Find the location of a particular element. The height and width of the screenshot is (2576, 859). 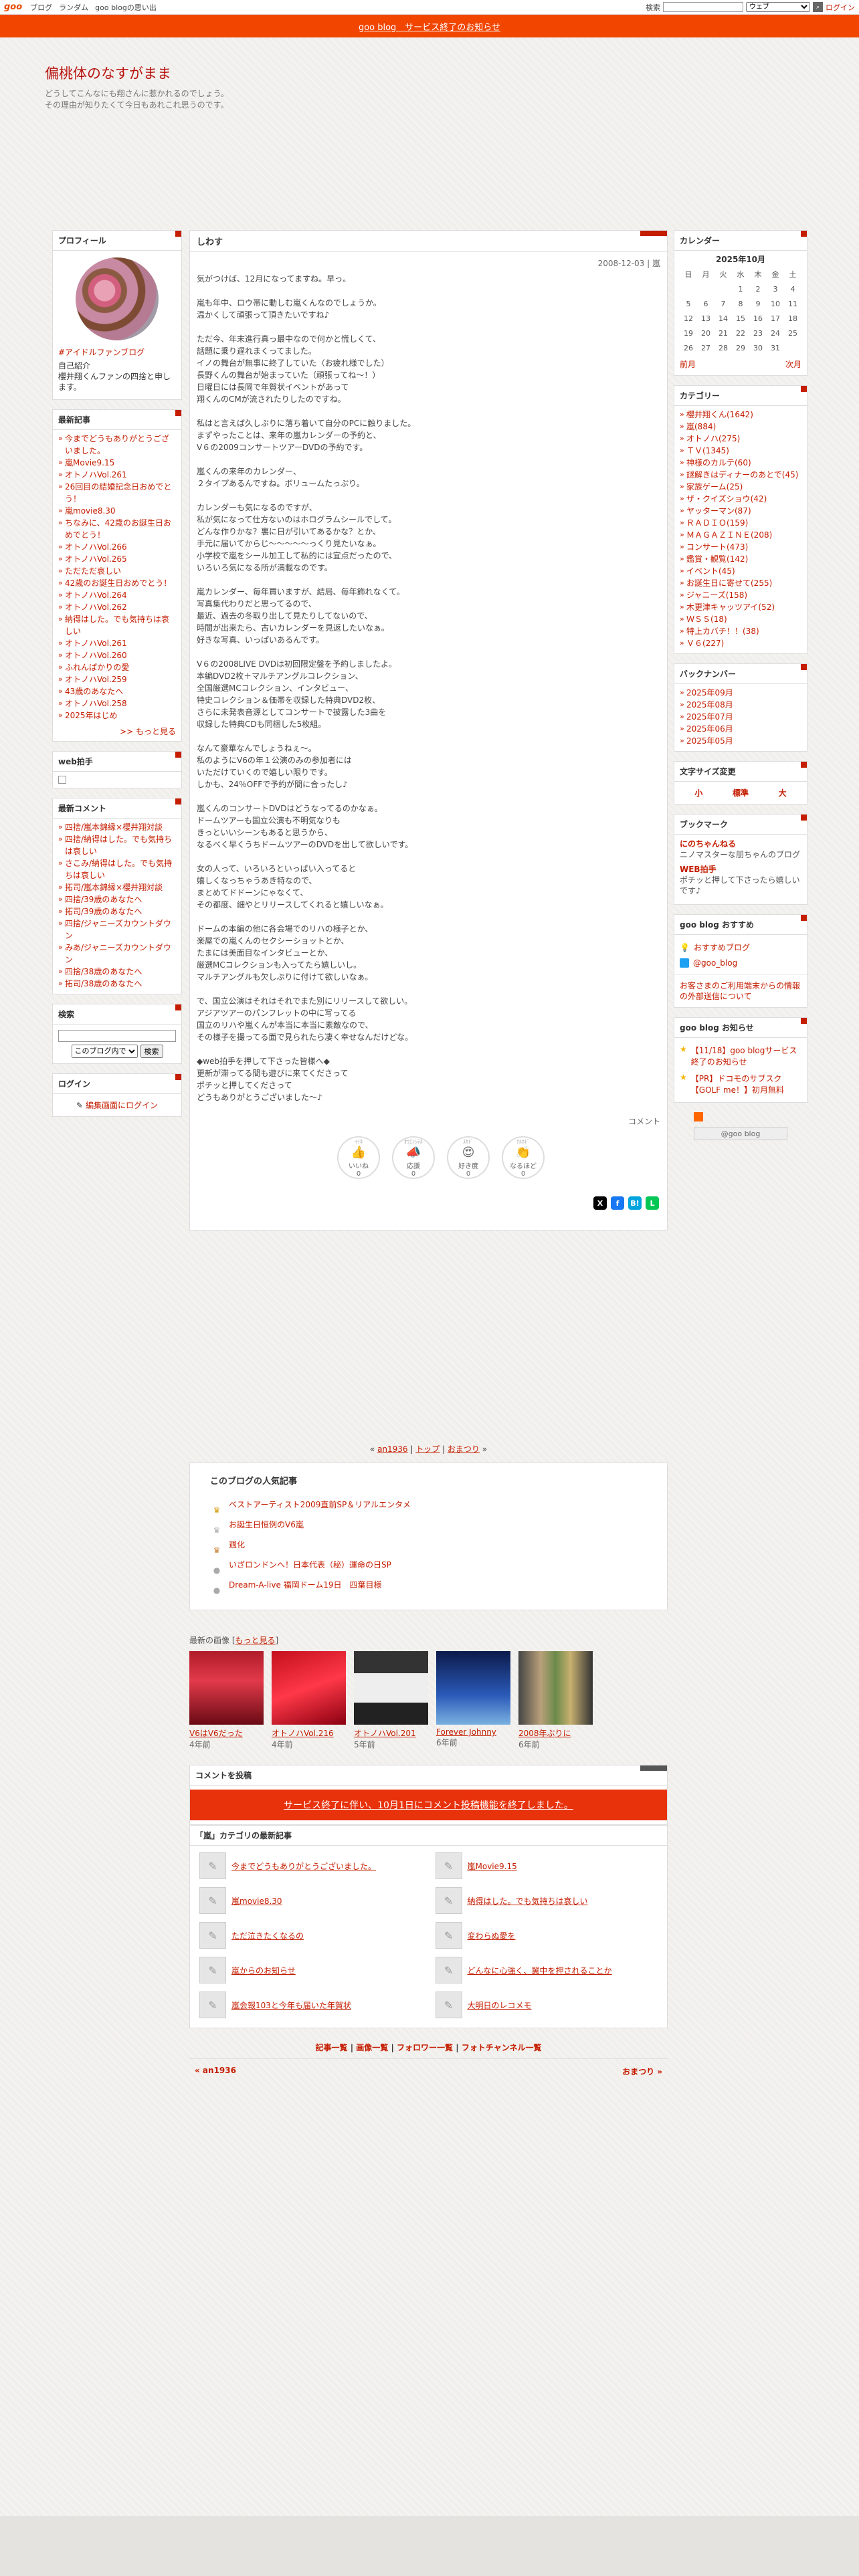

recent-article-link: オトノハVol.260 is located at coordinates (96, 656).